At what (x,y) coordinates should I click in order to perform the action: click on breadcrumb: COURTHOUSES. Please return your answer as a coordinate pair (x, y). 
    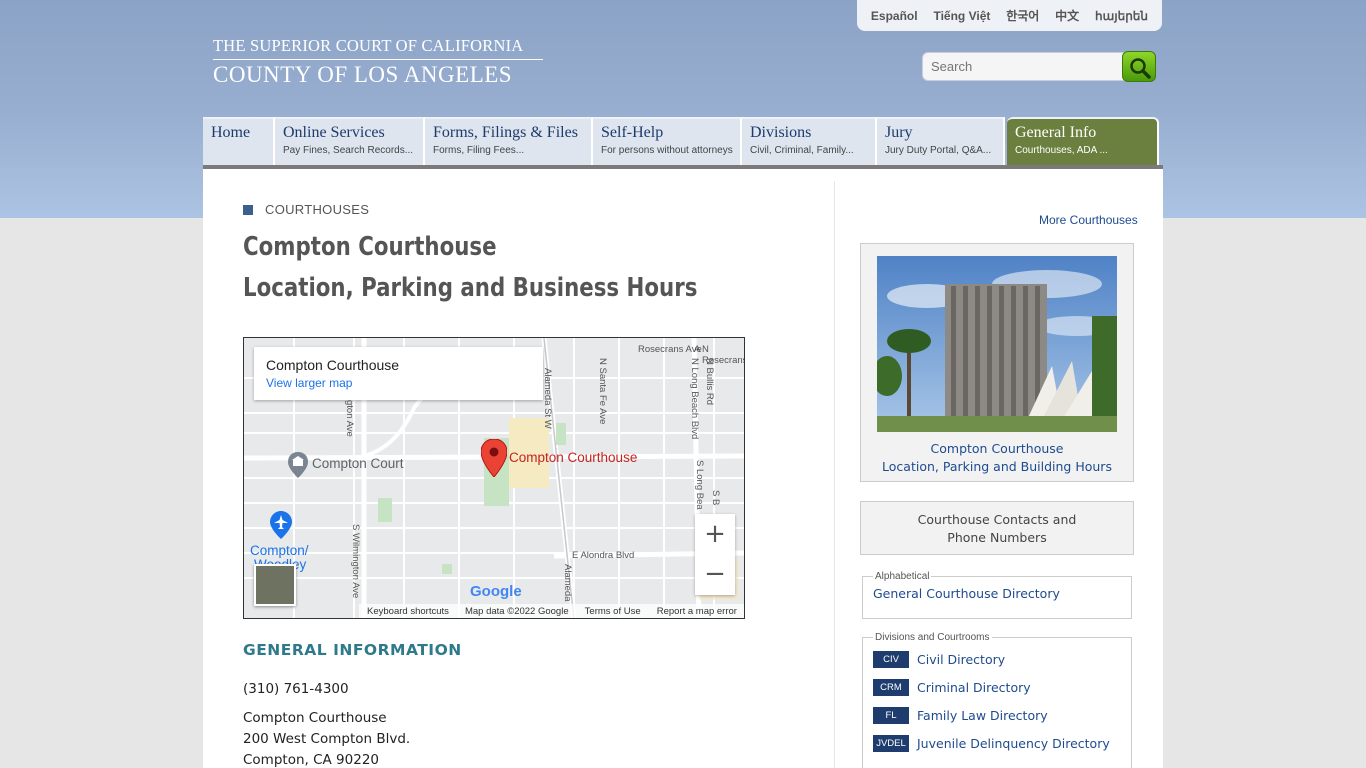
    Looking at the image, I should click on (306, 209).